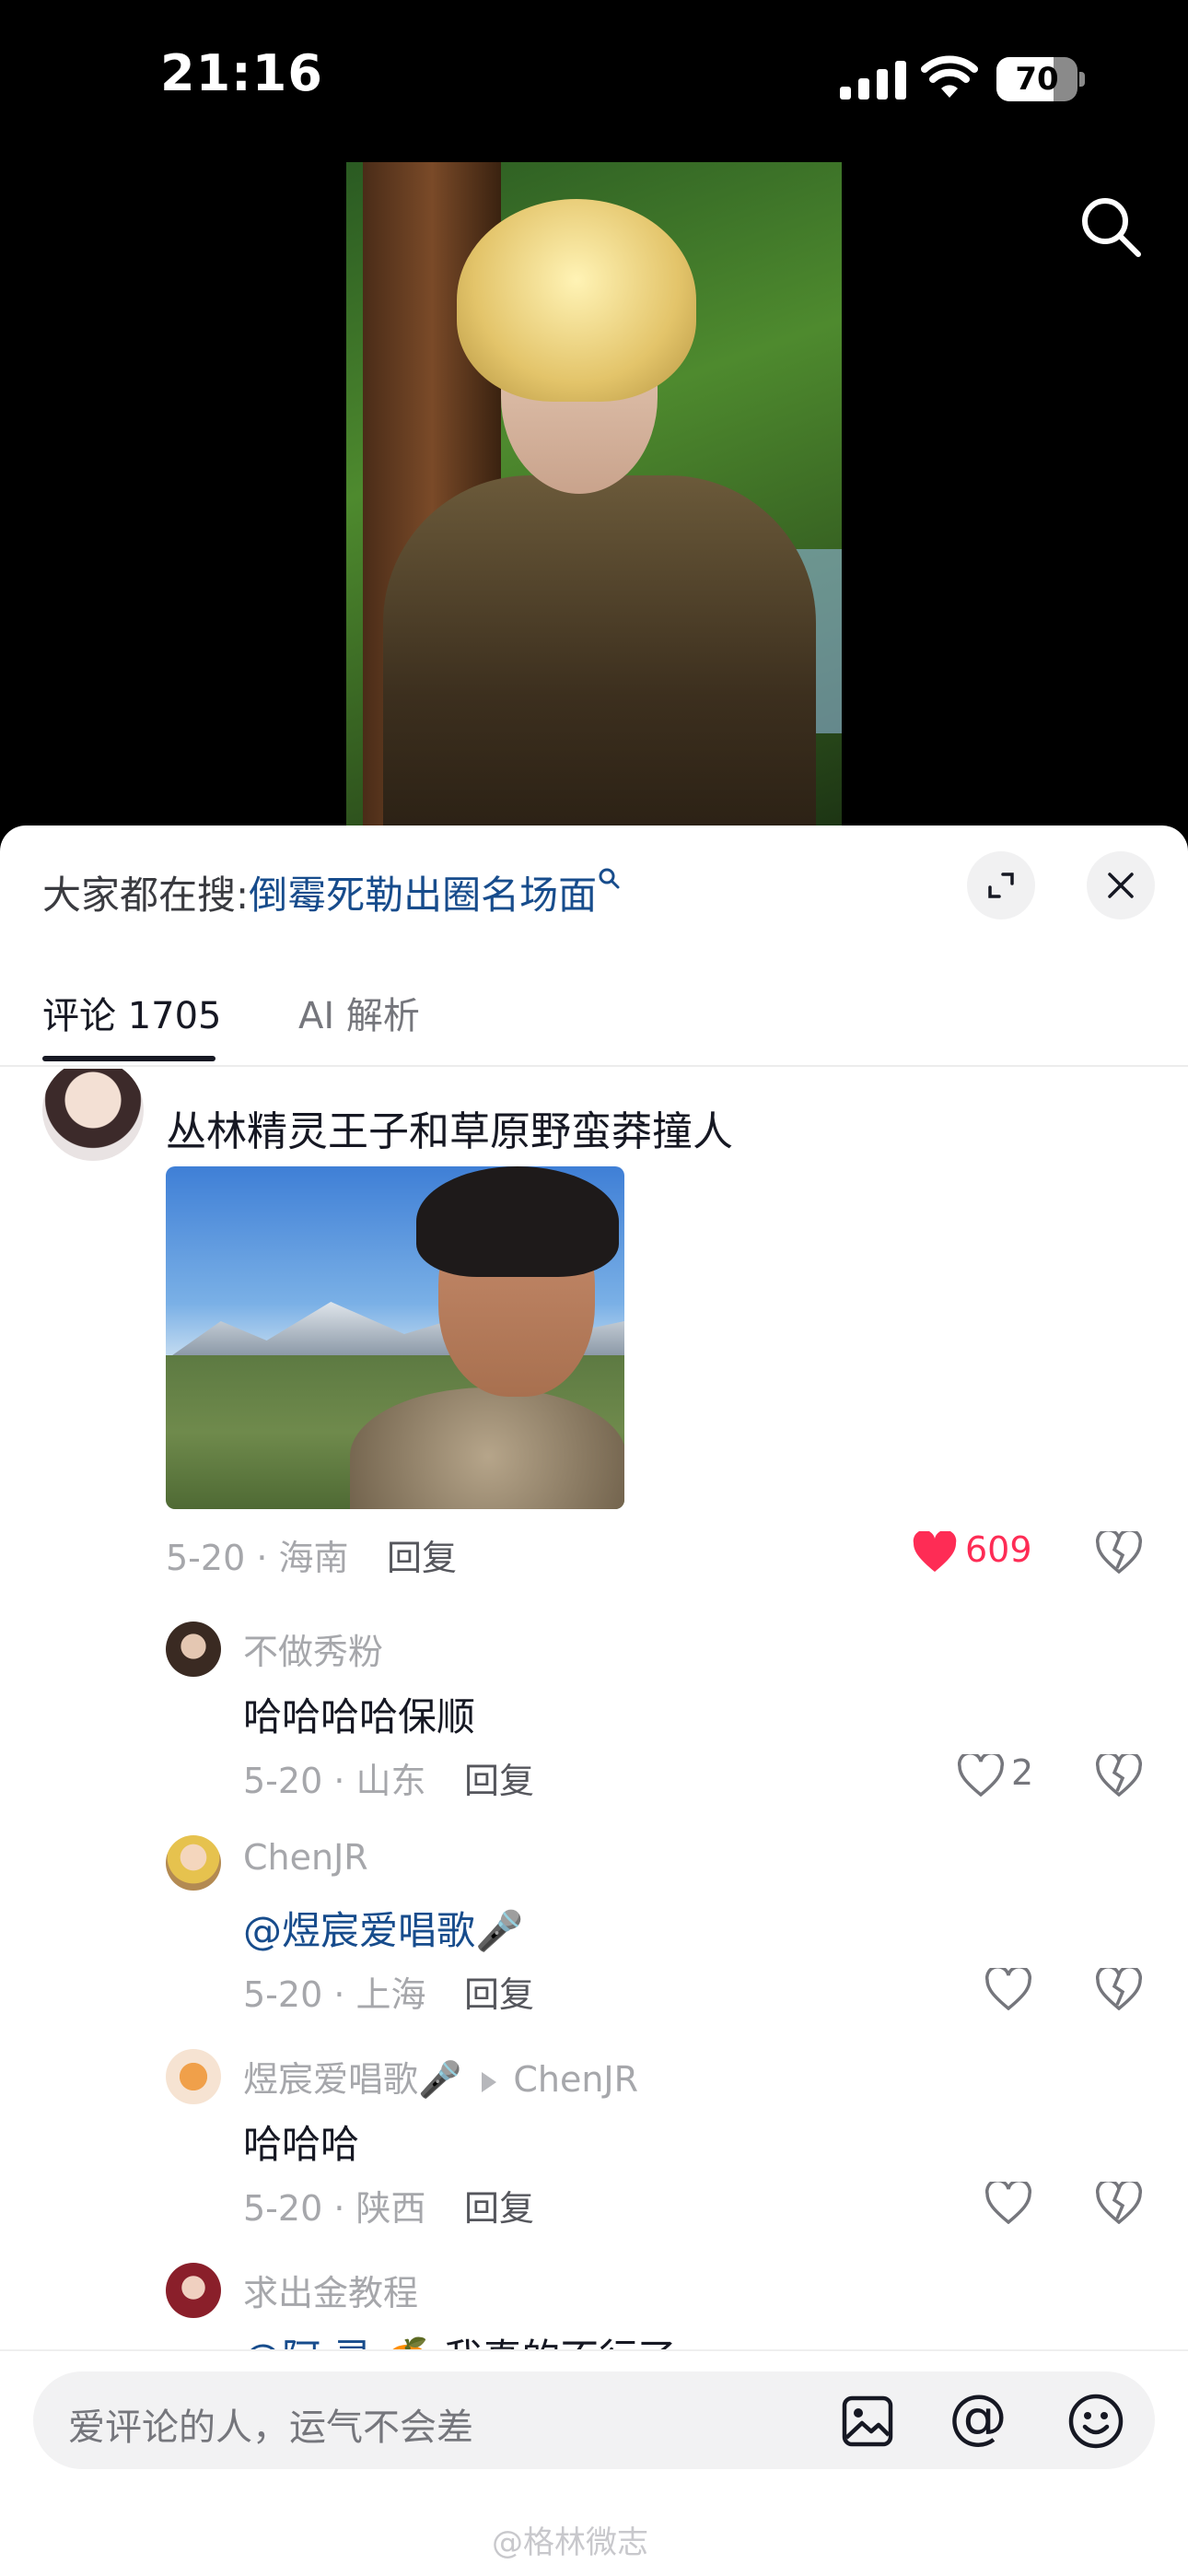 This screenshot has height=2576, width=1188. I want to click on status-time: 21:16, so click(242, 73).